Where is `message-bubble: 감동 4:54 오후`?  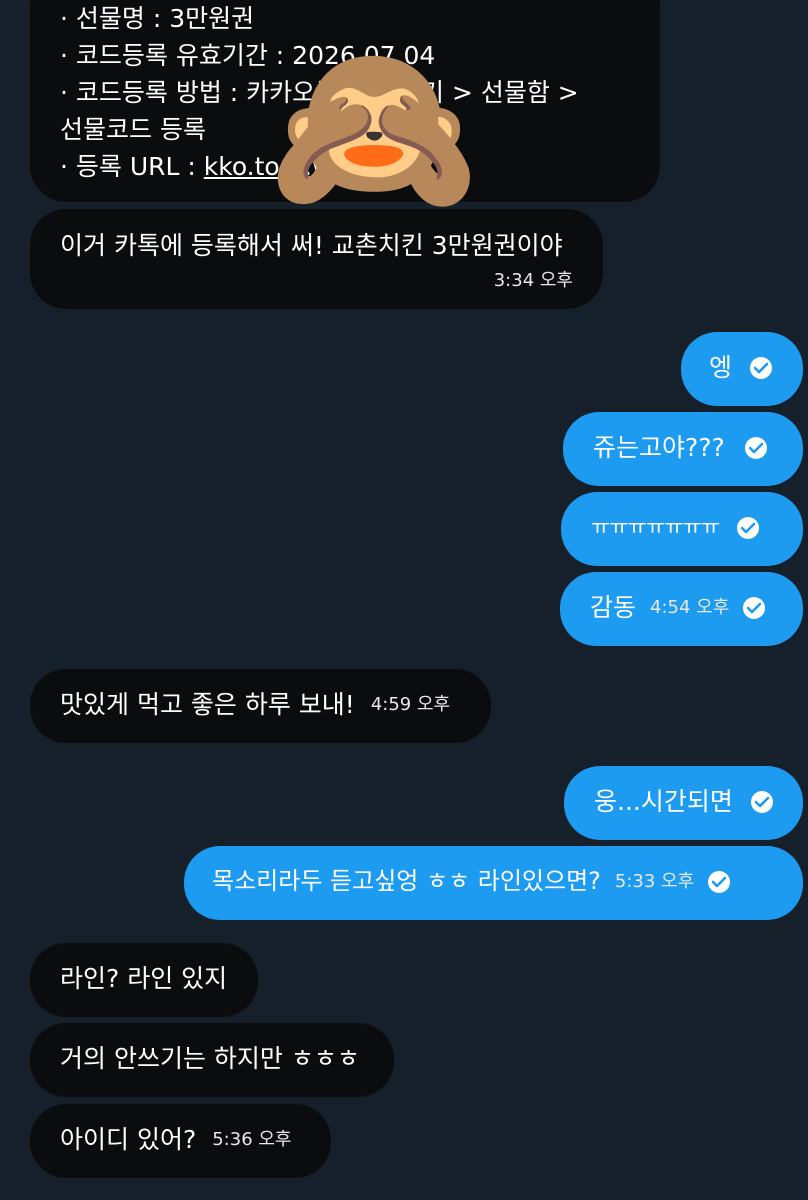
message-bubble: 감동 4:54 오후 is located at coordinates (681, 609).